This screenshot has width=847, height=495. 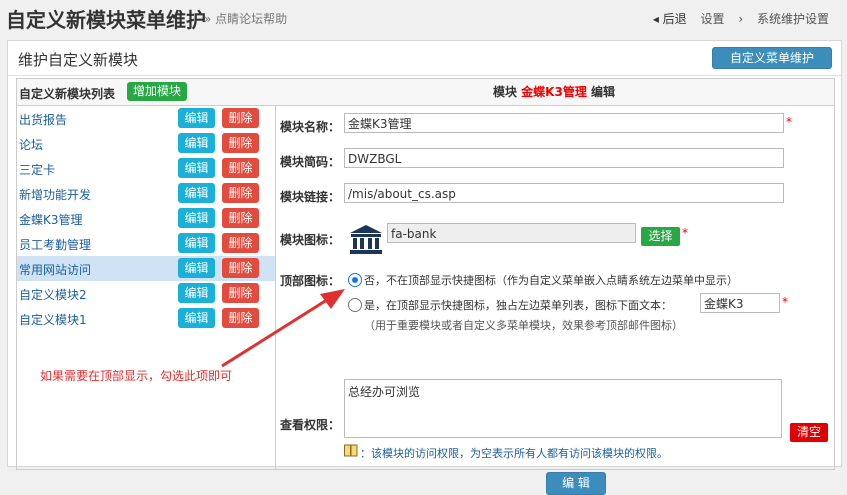 I want to click on module-list-item: 金蝶K3管理 编辑 删除, so click(x=146, y=218).